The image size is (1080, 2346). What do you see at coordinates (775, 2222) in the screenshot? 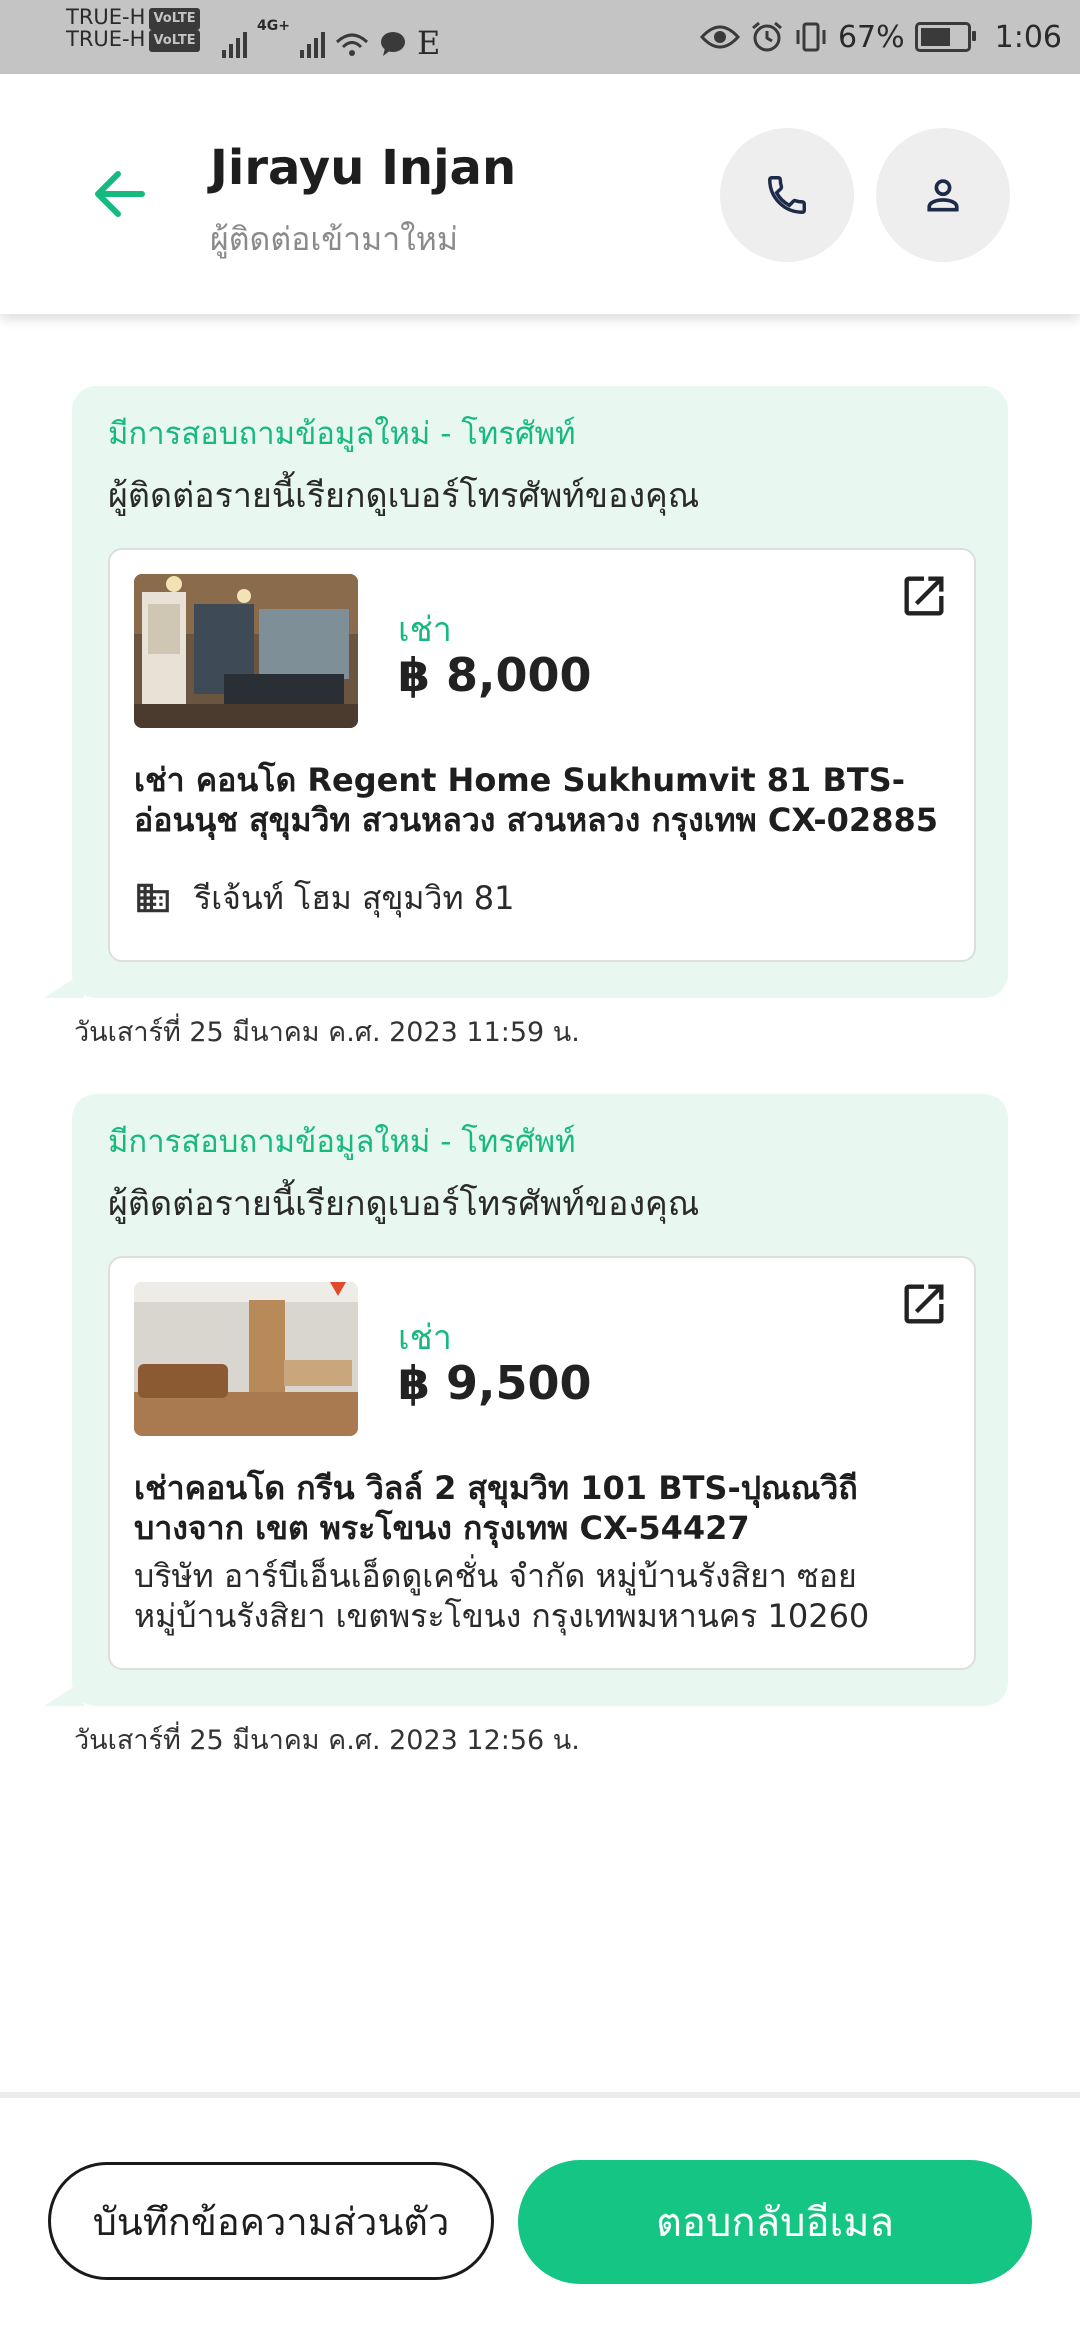
I see `reply-email-button: ตอบกลับอีเมล` at bounding box center [775, 2222].